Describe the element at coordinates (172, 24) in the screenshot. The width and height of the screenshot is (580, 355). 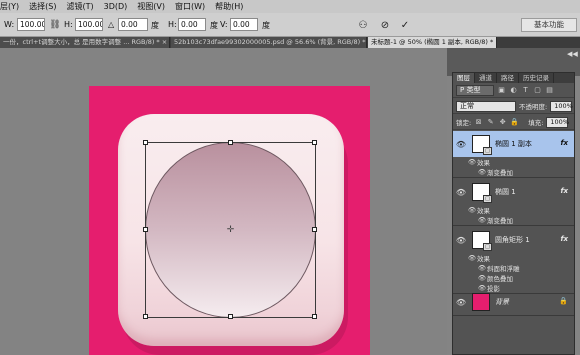
I see `hskew-label: H:` at that location.